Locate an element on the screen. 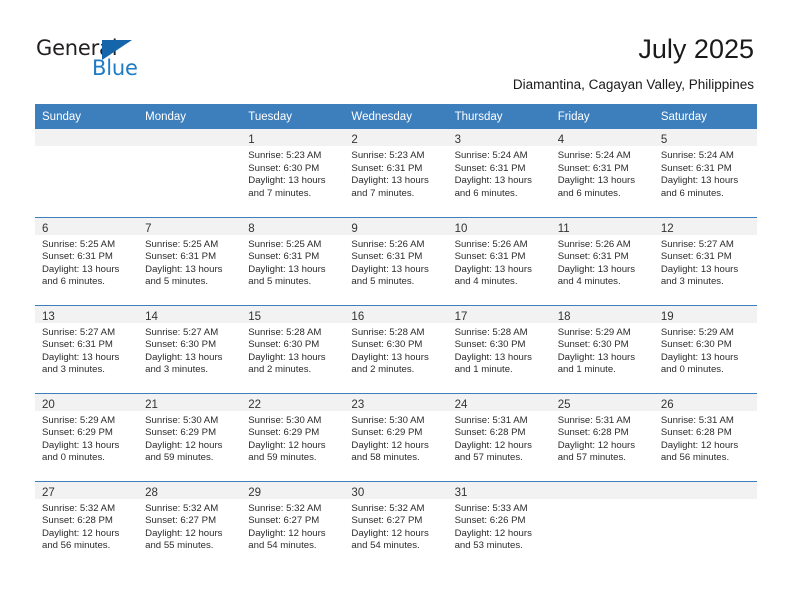  sunrise-text: Sunrise: 5:25 AM is located at coordinates (182, 244).